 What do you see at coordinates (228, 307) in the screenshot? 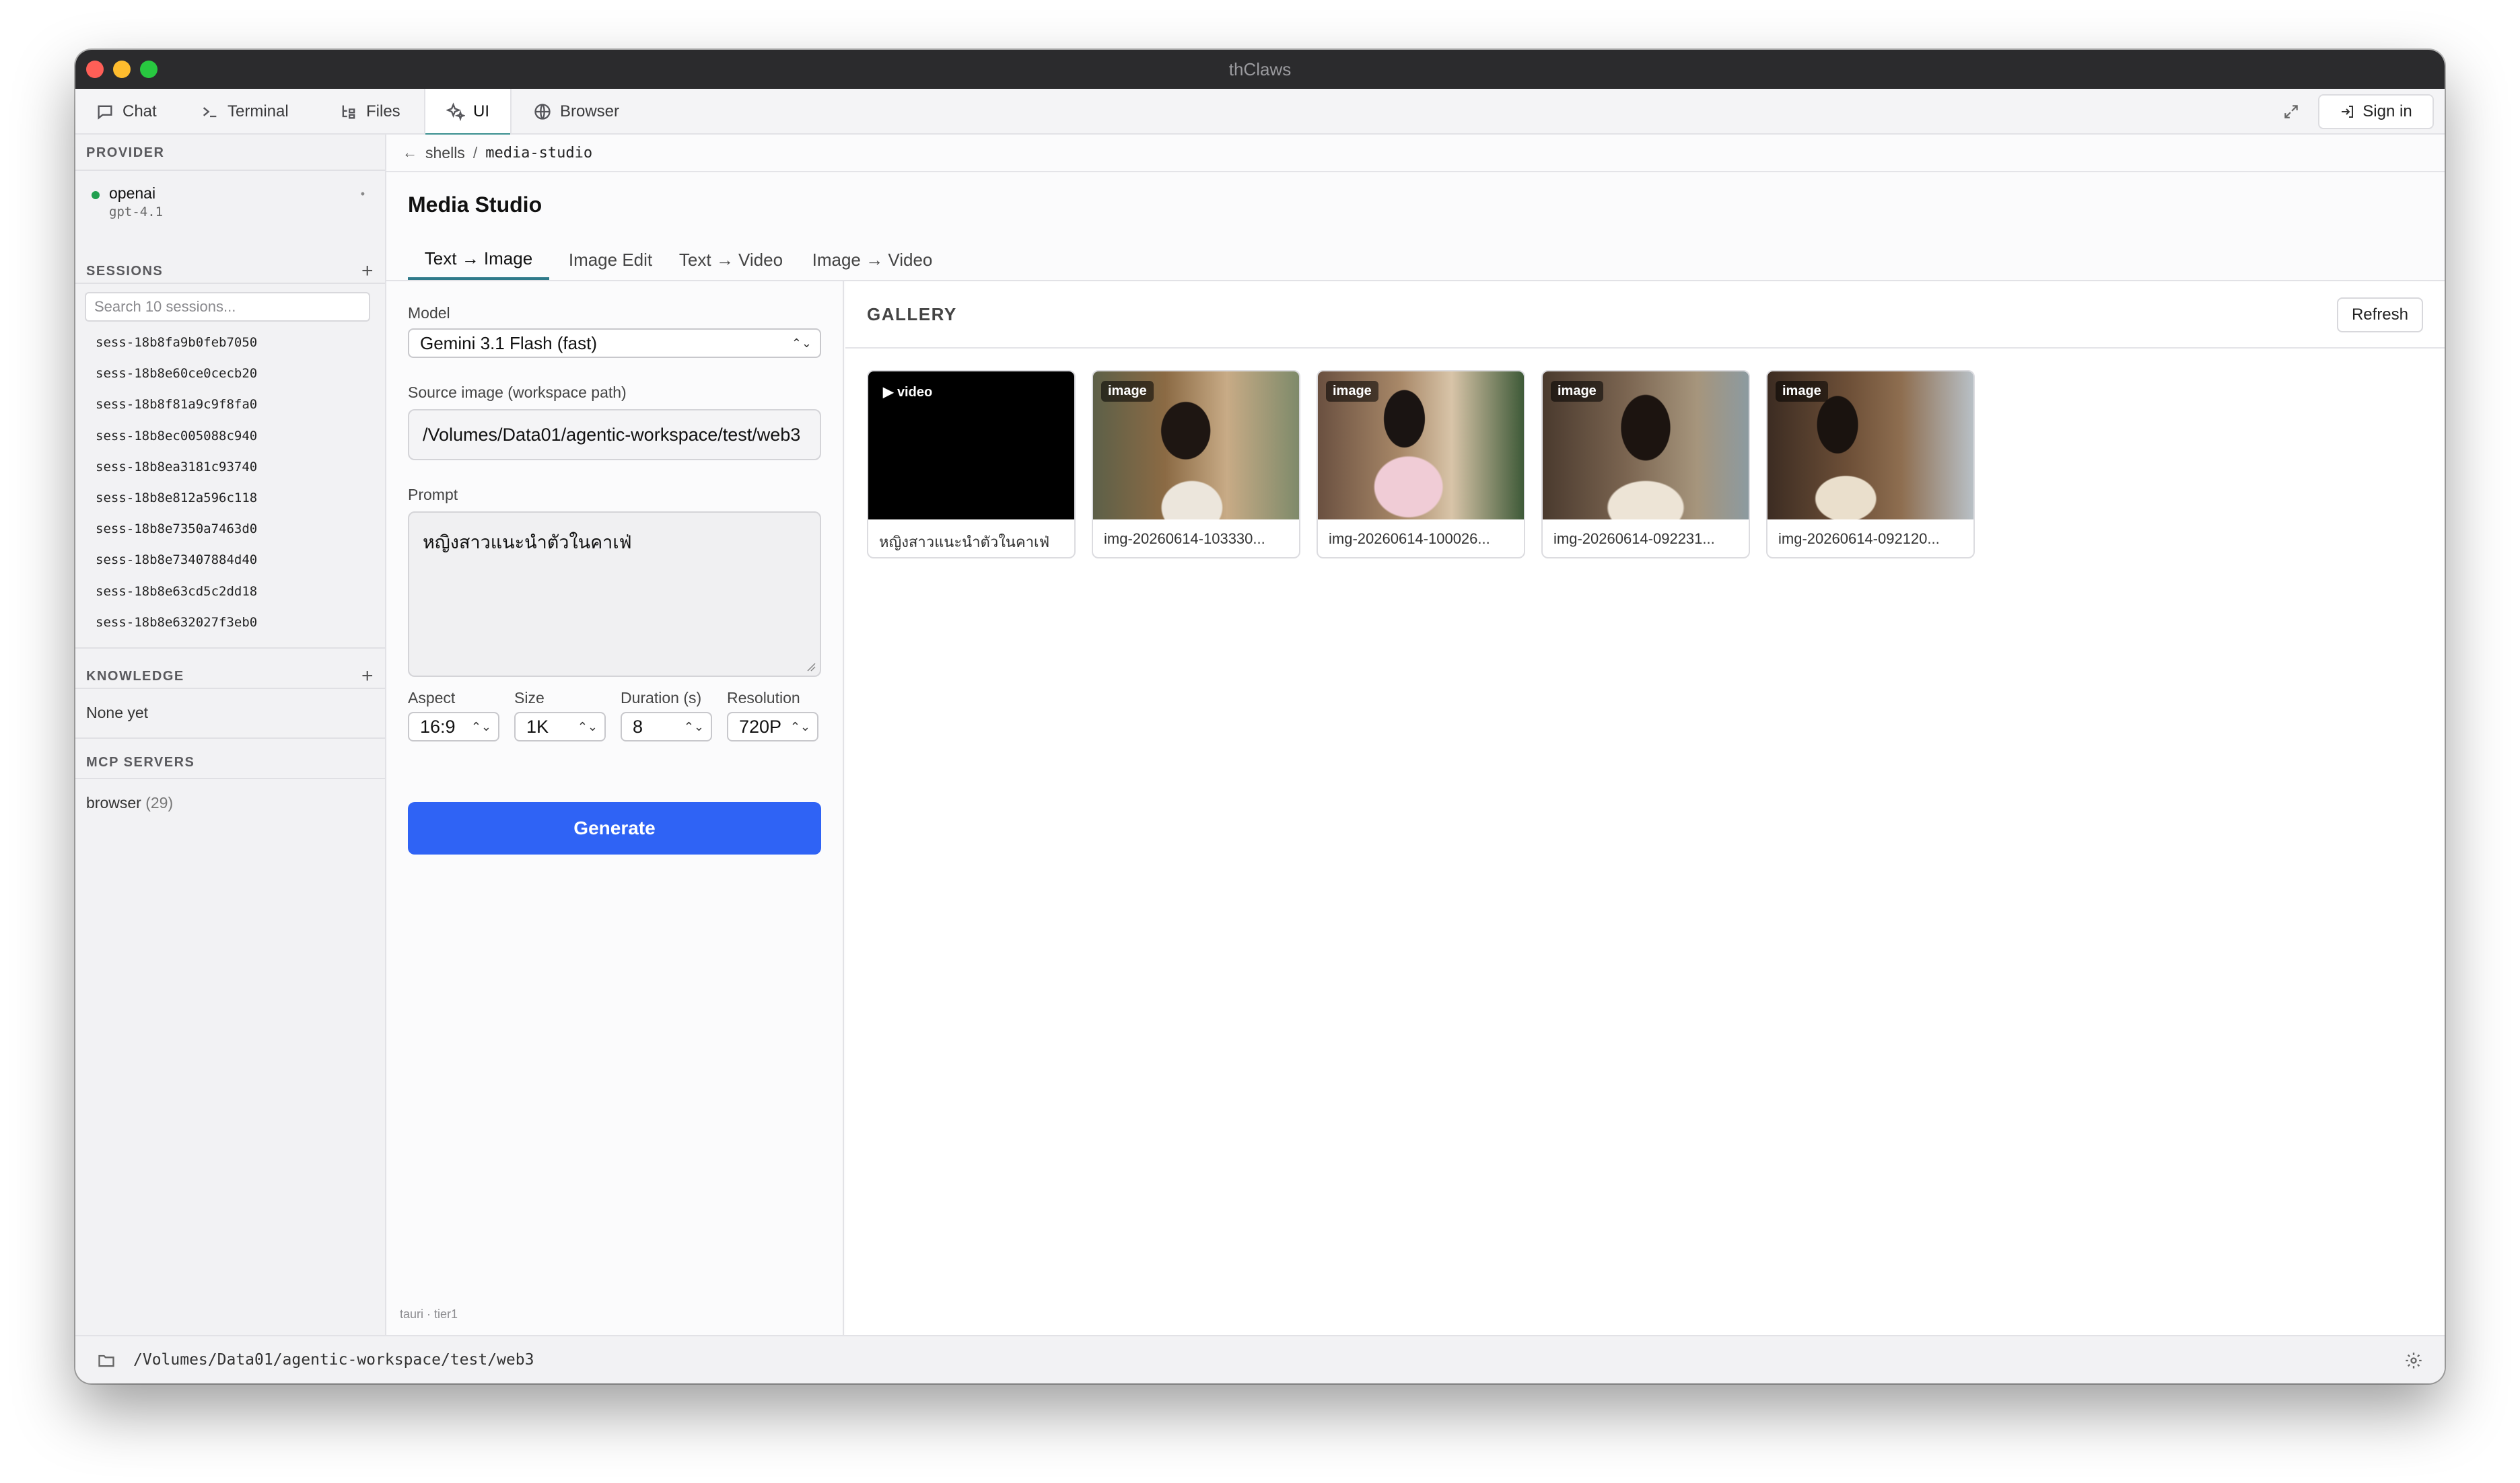
I see `session-search-input` at bounding box center [228, 307].